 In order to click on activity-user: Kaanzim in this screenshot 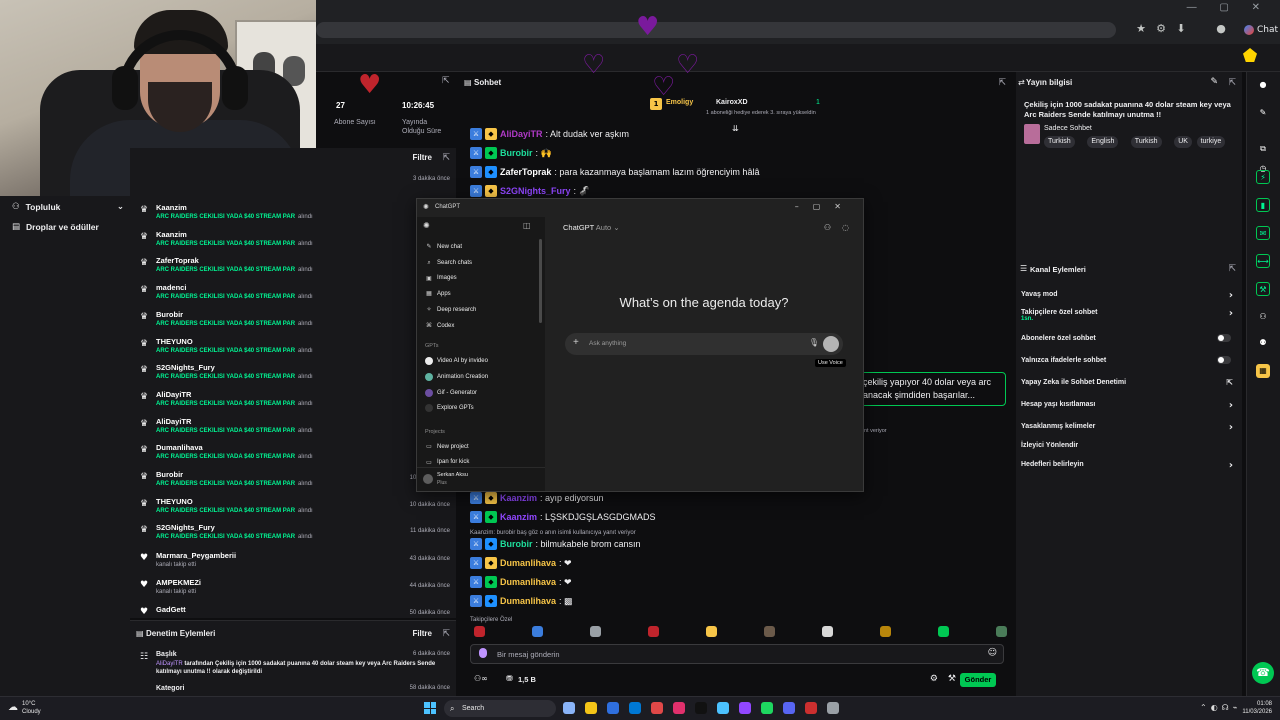, I will do `click(171, 234)`.